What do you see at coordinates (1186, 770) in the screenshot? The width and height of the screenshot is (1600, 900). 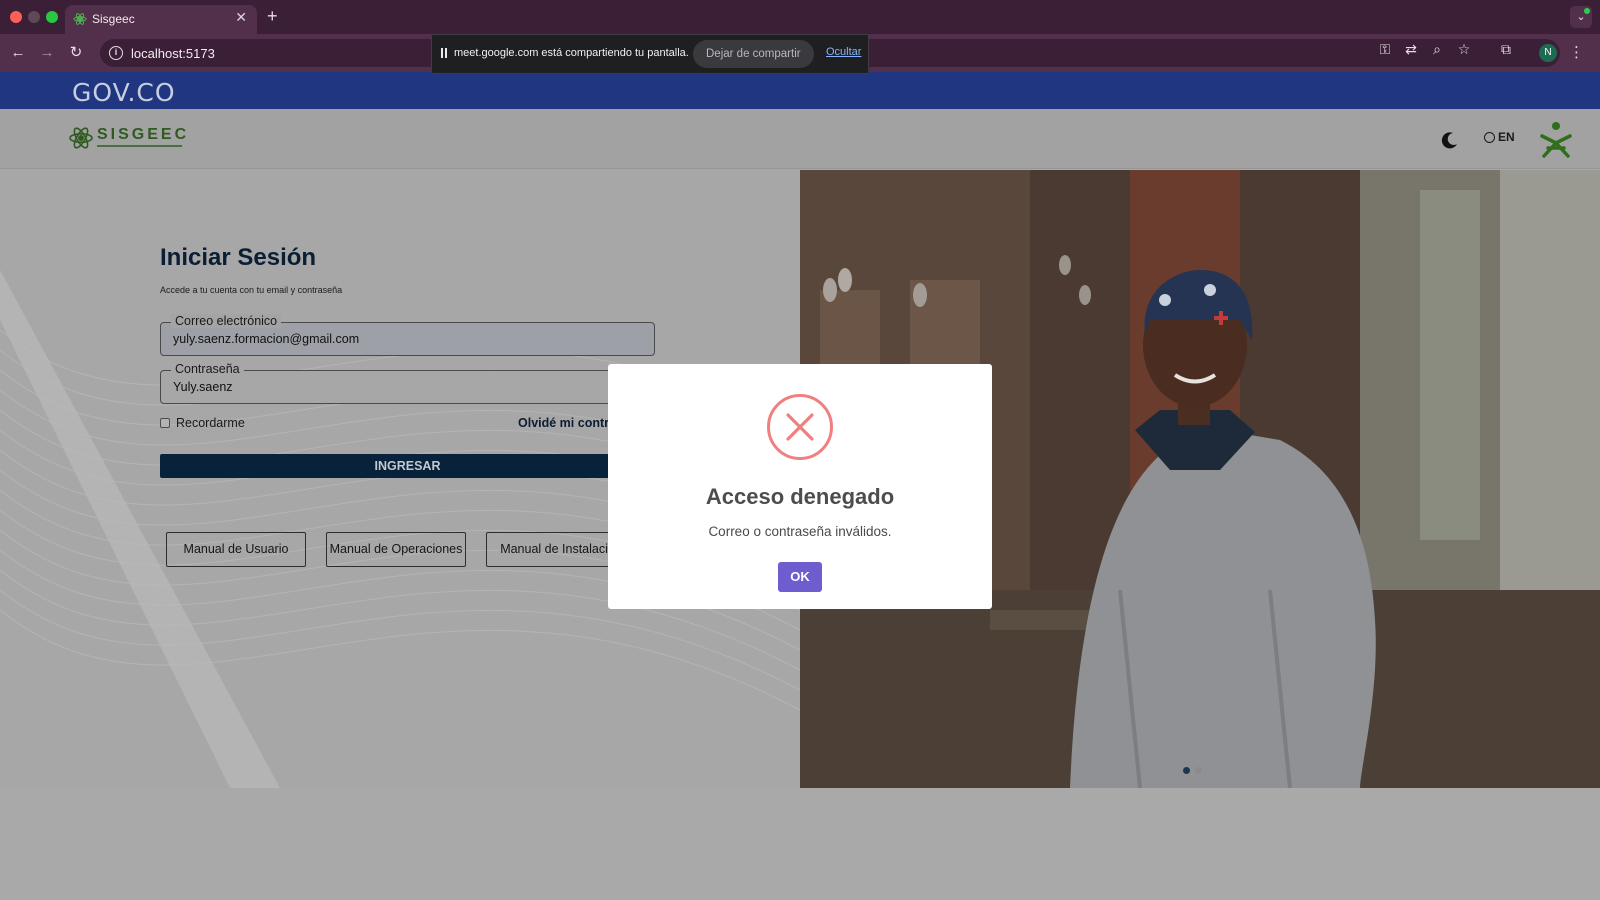 I see `carousel-dot-active` at bounding box center [1186, 770].